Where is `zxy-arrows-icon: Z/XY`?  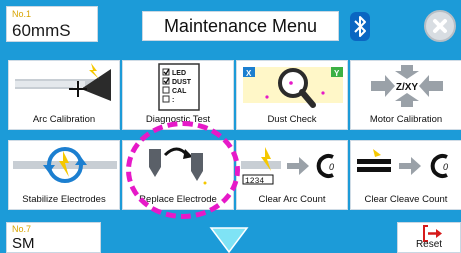 zxy-arrows-icon: Z/XY is located at coordinates (407, 86).